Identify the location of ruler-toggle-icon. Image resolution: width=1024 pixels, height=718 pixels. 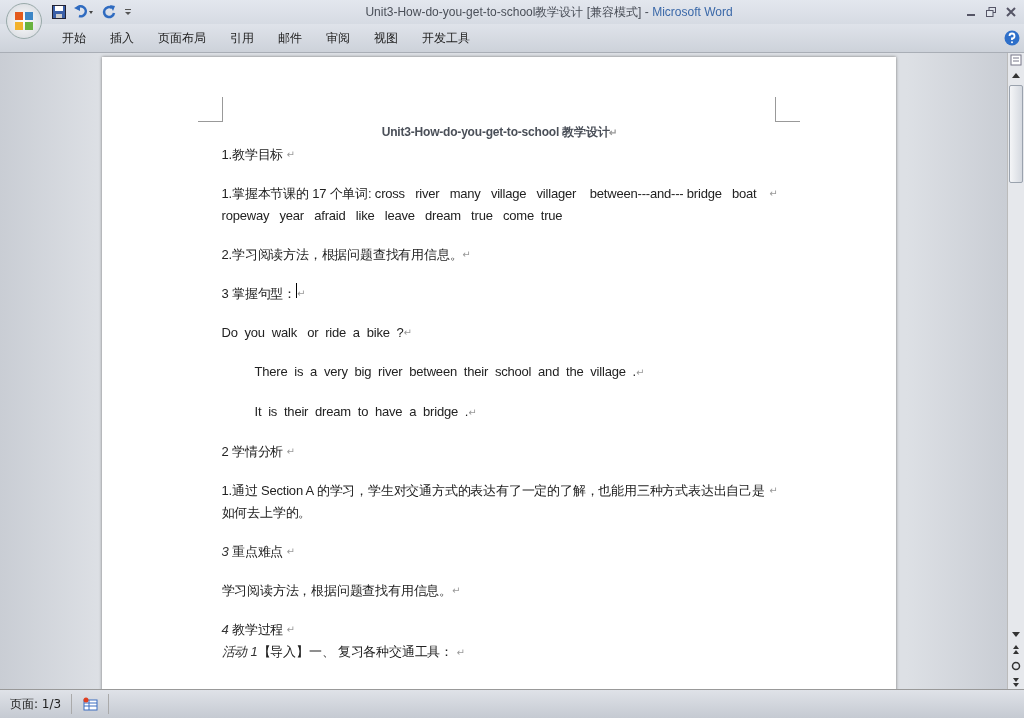
(1016, 60).